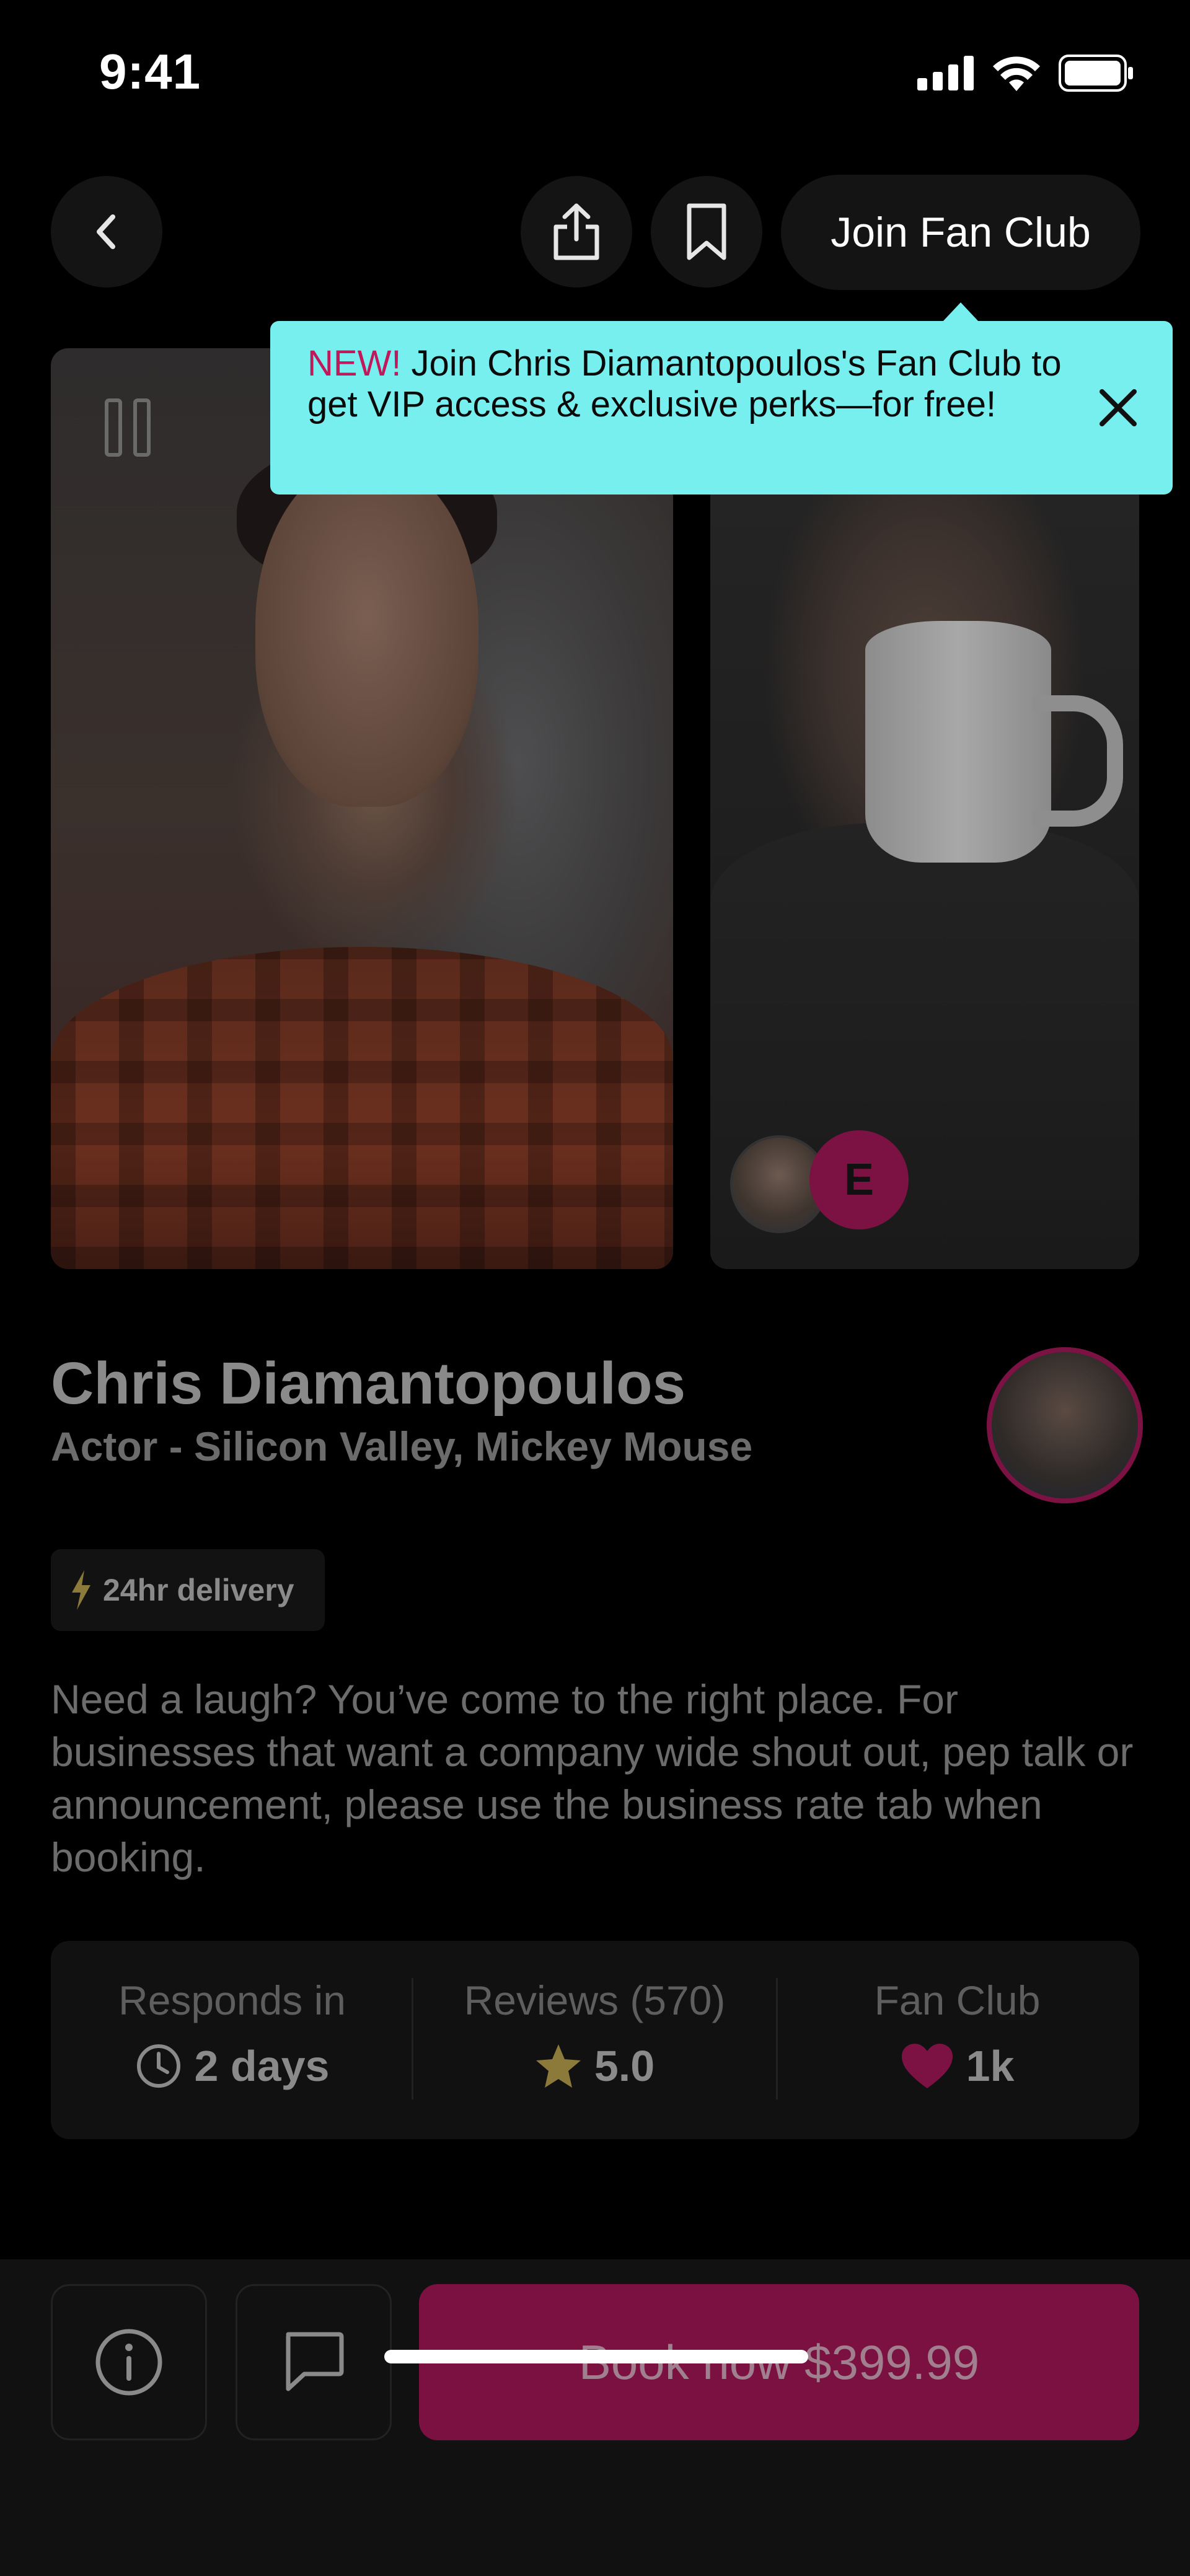 The height and width of the screenshot is (2576, 1190). I want to click on cellular-signal-icon, so click(945, 73).